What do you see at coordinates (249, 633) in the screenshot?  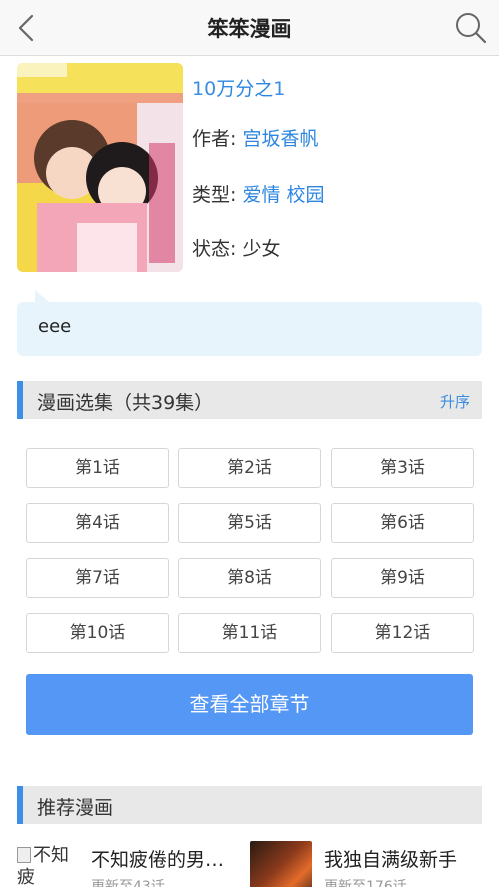 I see `episode-button: 第11话` at bounding box center [249, 633].